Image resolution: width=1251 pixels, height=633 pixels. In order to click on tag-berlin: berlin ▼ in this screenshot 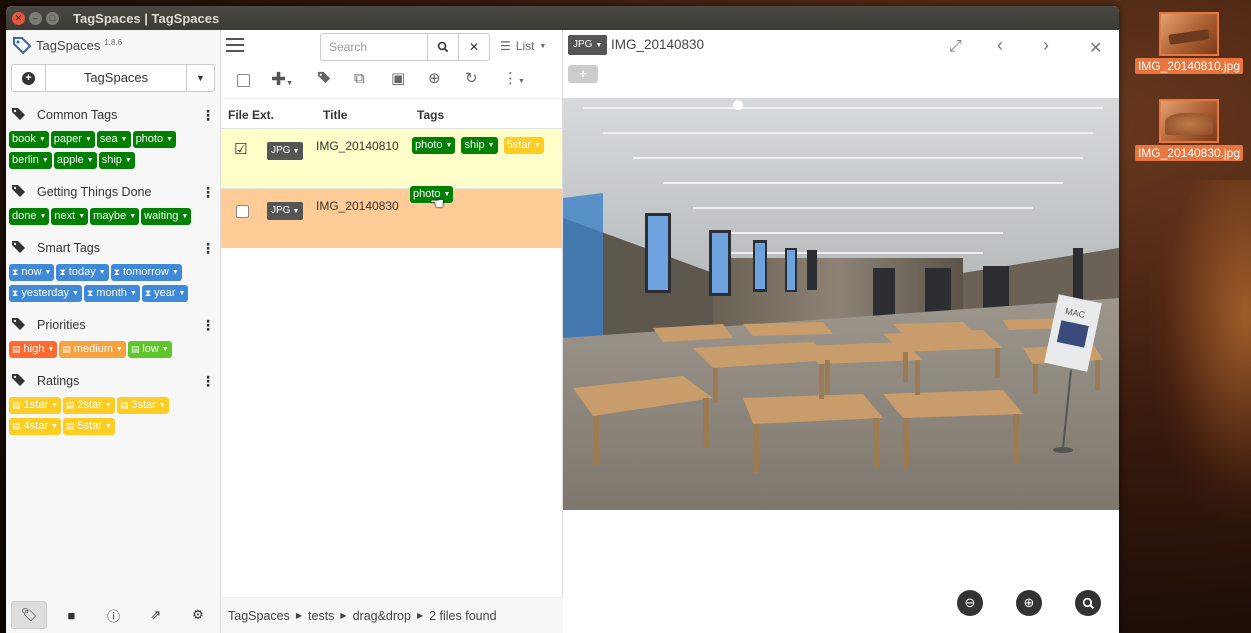, I will do `click(30, 160)`.